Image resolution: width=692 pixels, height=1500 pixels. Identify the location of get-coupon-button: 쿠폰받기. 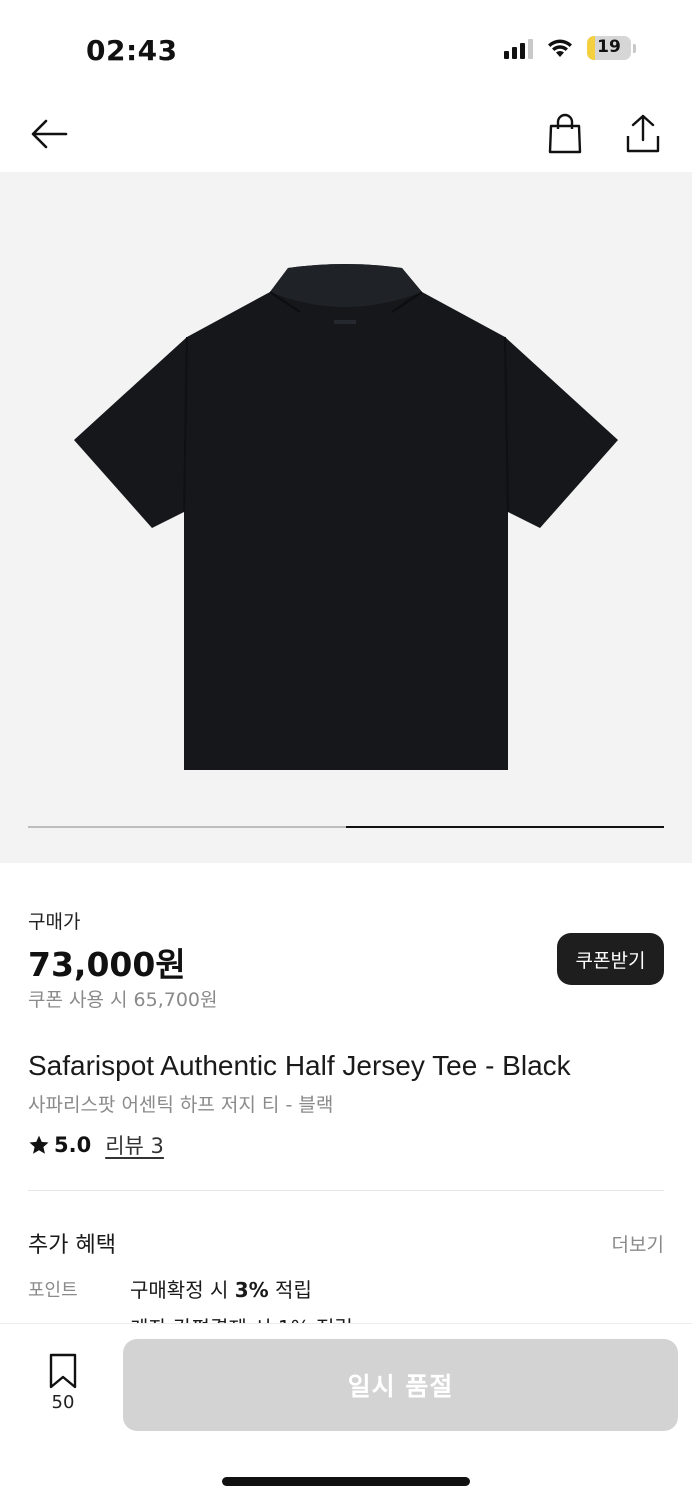
(610, 959).